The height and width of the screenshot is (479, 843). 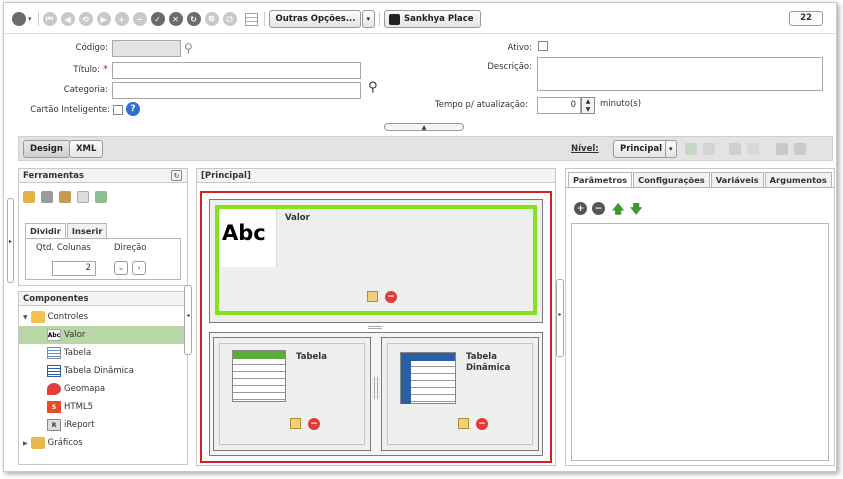 I want to click on design-button: Design, so click(x=46, y=149).